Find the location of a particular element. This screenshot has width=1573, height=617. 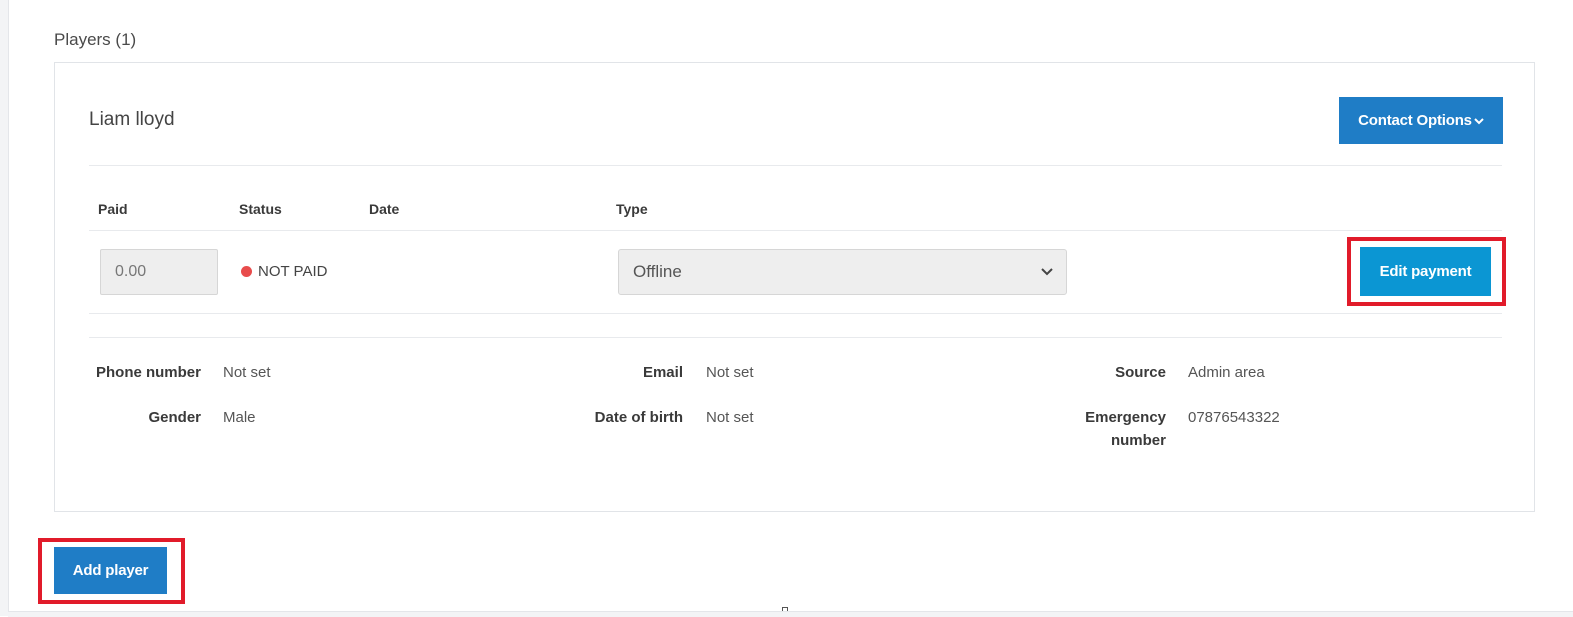

bottom-rule is located at coordinates (790, 614).